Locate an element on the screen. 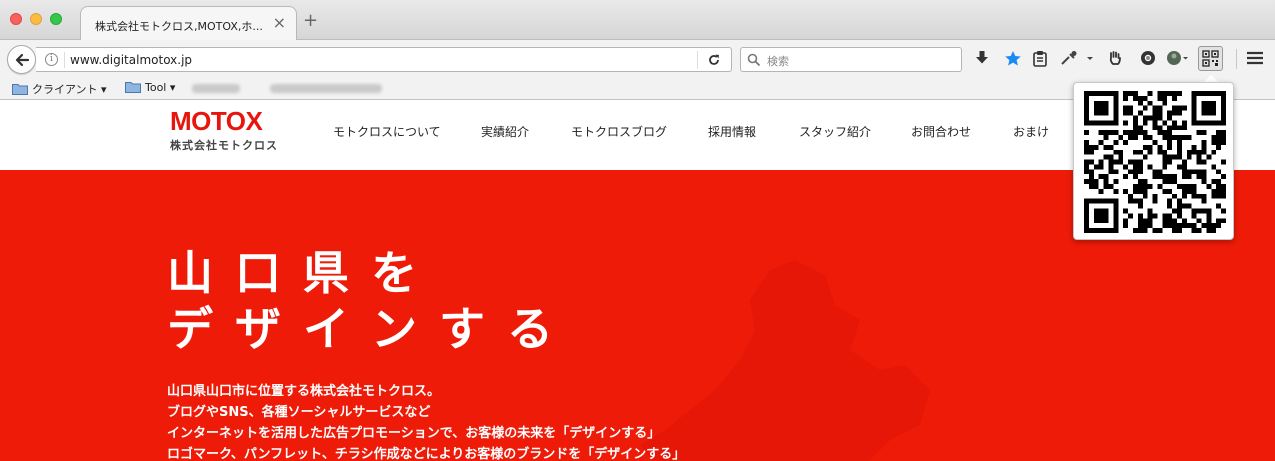  bookmark-star-icon is located at coordinates (1013, 58).